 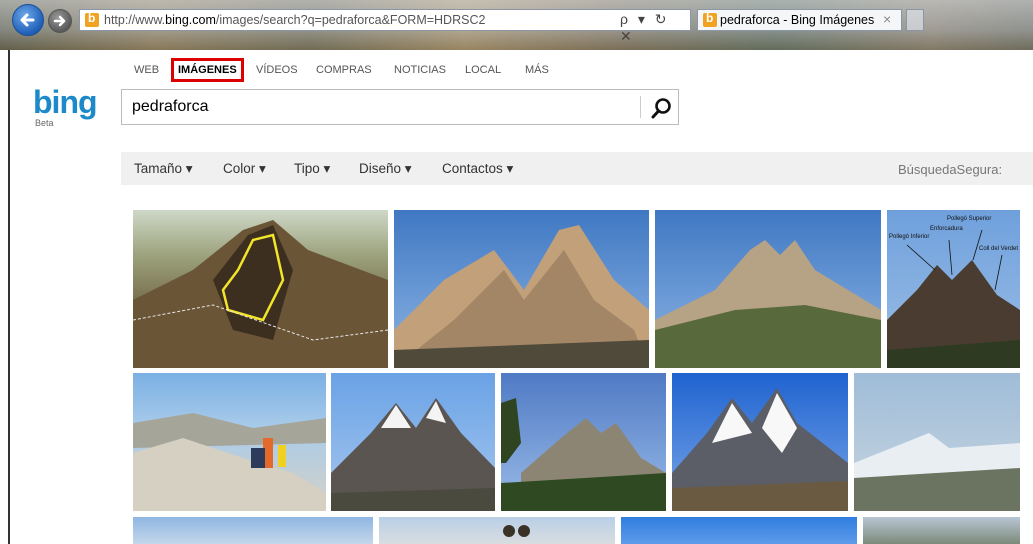 I want to click on images-highlight-box, so click(x=207, y=70).